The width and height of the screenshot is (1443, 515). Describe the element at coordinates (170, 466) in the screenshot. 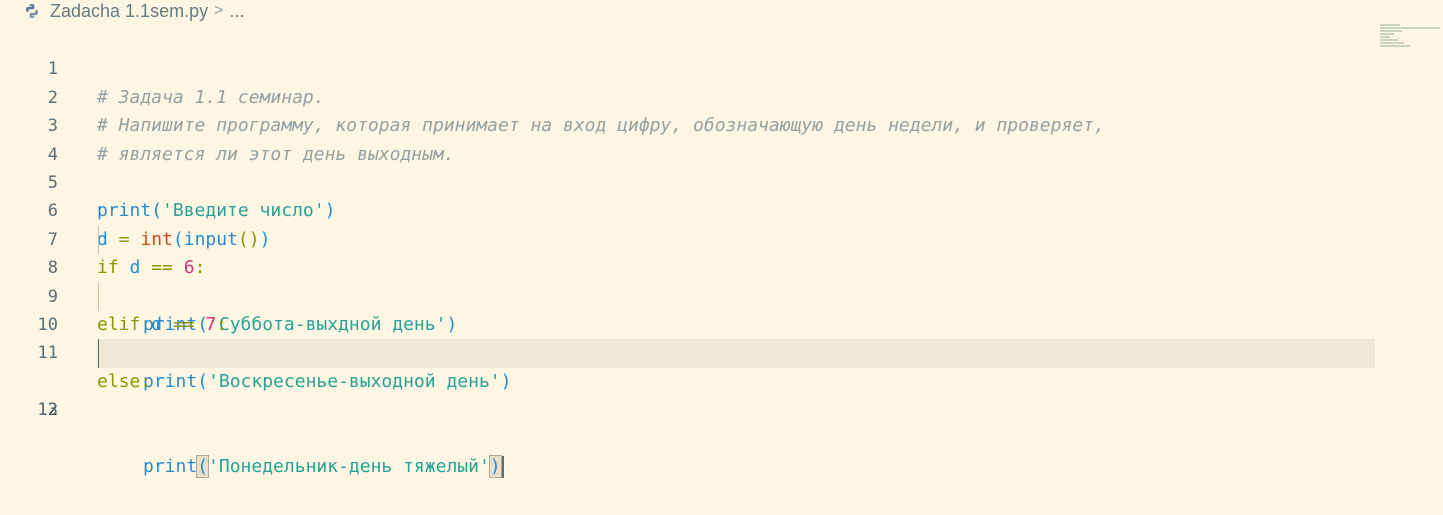

I see `function-token: print` at that location.